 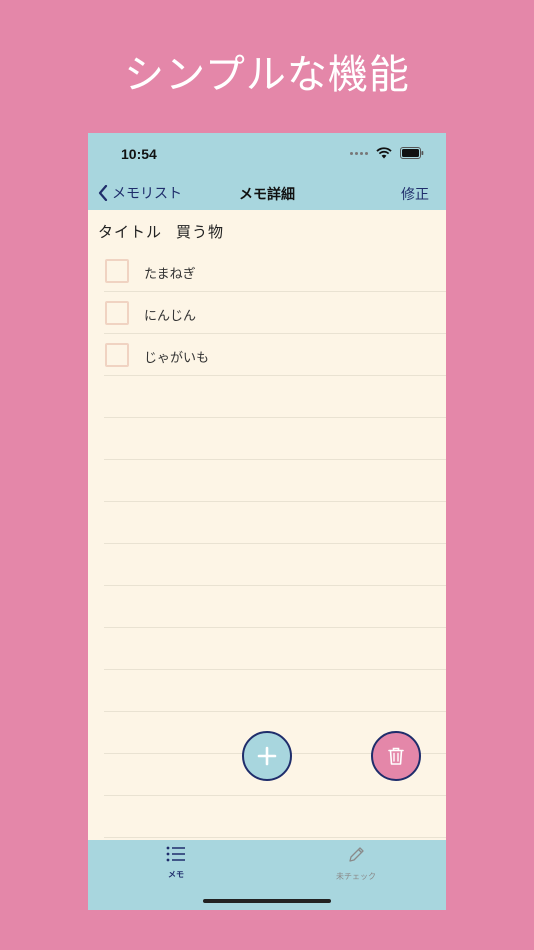 I want to click on battery-icon, so click(x=412, y=153).